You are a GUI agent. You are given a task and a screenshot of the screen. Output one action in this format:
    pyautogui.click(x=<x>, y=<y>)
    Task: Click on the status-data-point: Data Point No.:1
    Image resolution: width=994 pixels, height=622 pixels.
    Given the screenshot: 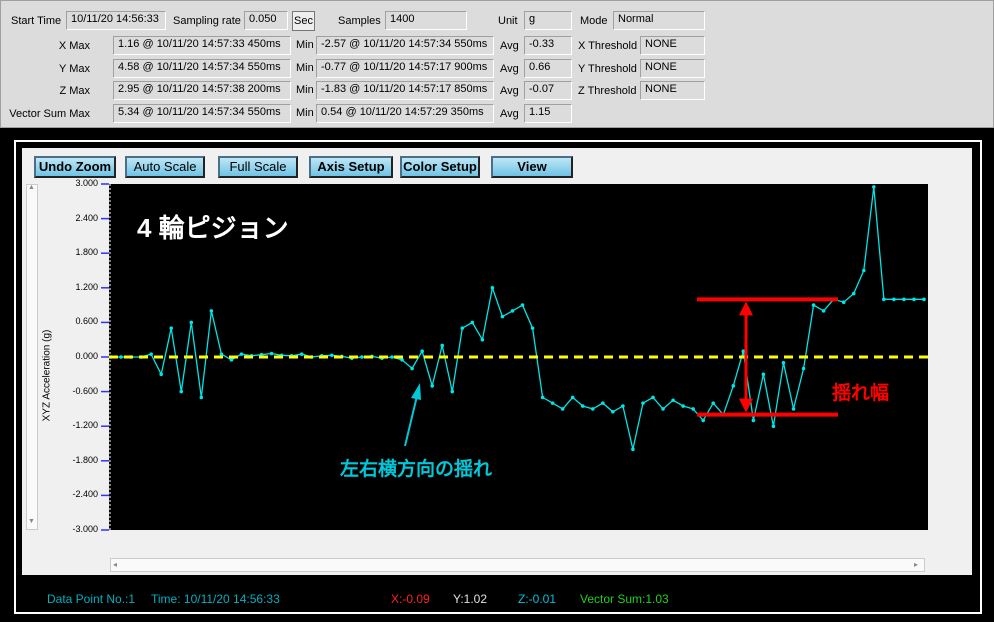 What is the action you would take?
    pyautogui.click(x=91, y=599)
    